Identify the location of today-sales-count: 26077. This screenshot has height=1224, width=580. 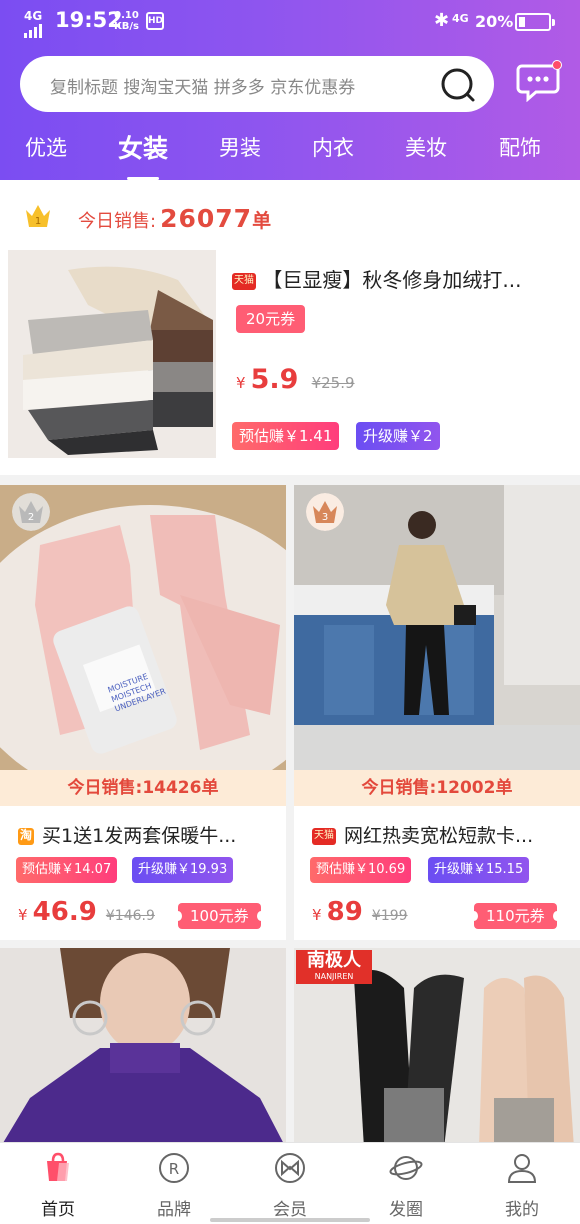
(206, 218).